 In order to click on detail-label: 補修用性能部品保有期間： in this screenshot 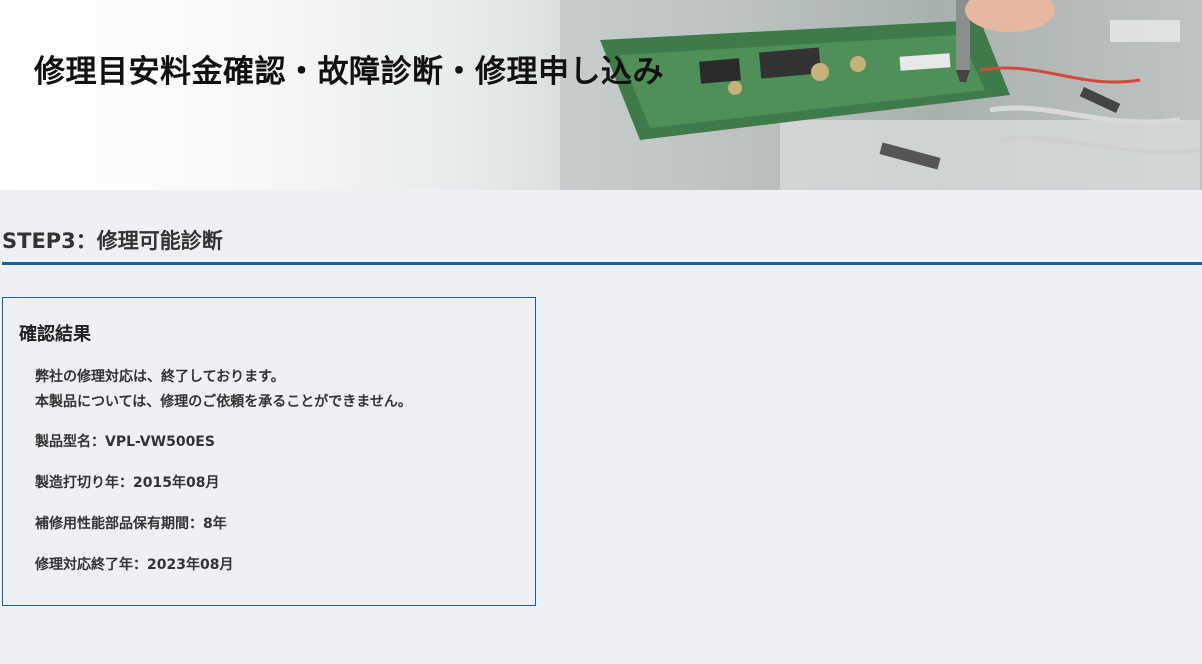, I will do `click(119, 524)`.